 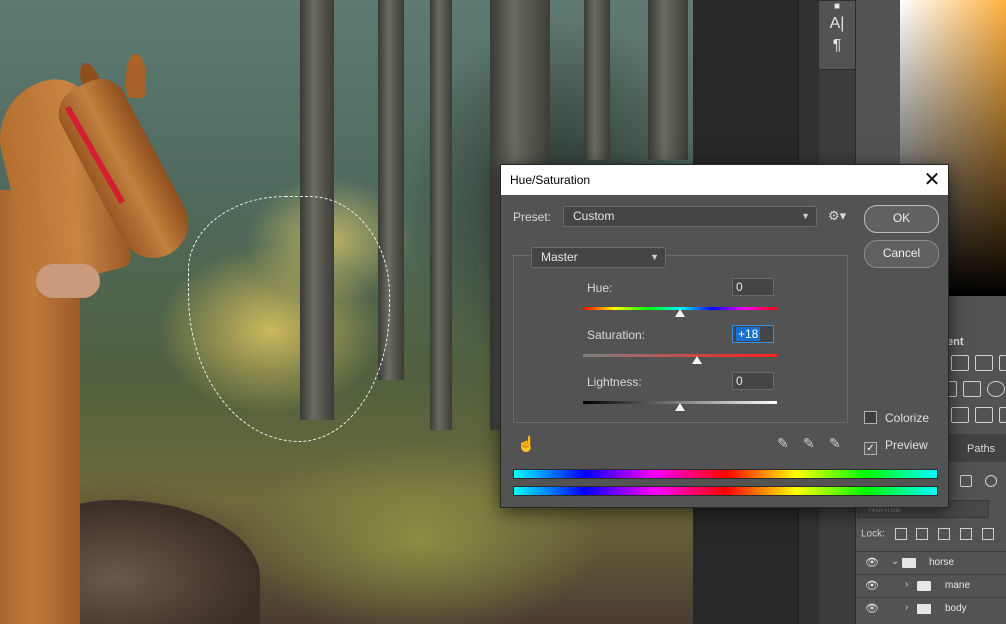 I want to click on paragraph-panel-icon: ¶, so click(x=837, y=46).